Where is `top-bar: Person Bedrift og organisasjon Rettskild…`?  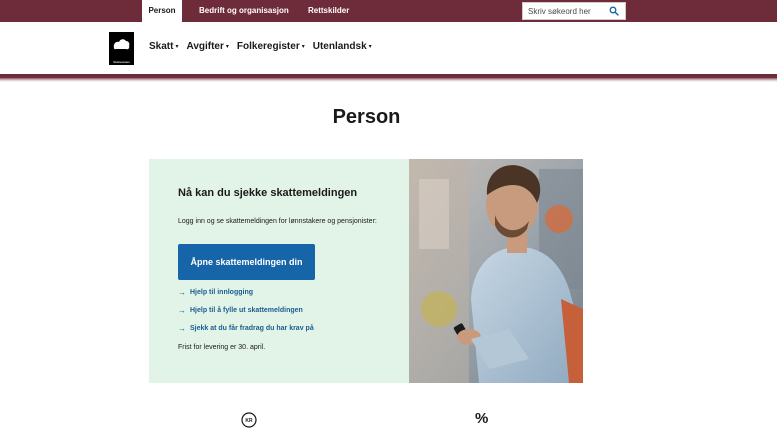
top-bar: Person Bedrift og organisasjon Rettskild… is located at coordinates (388, 11).